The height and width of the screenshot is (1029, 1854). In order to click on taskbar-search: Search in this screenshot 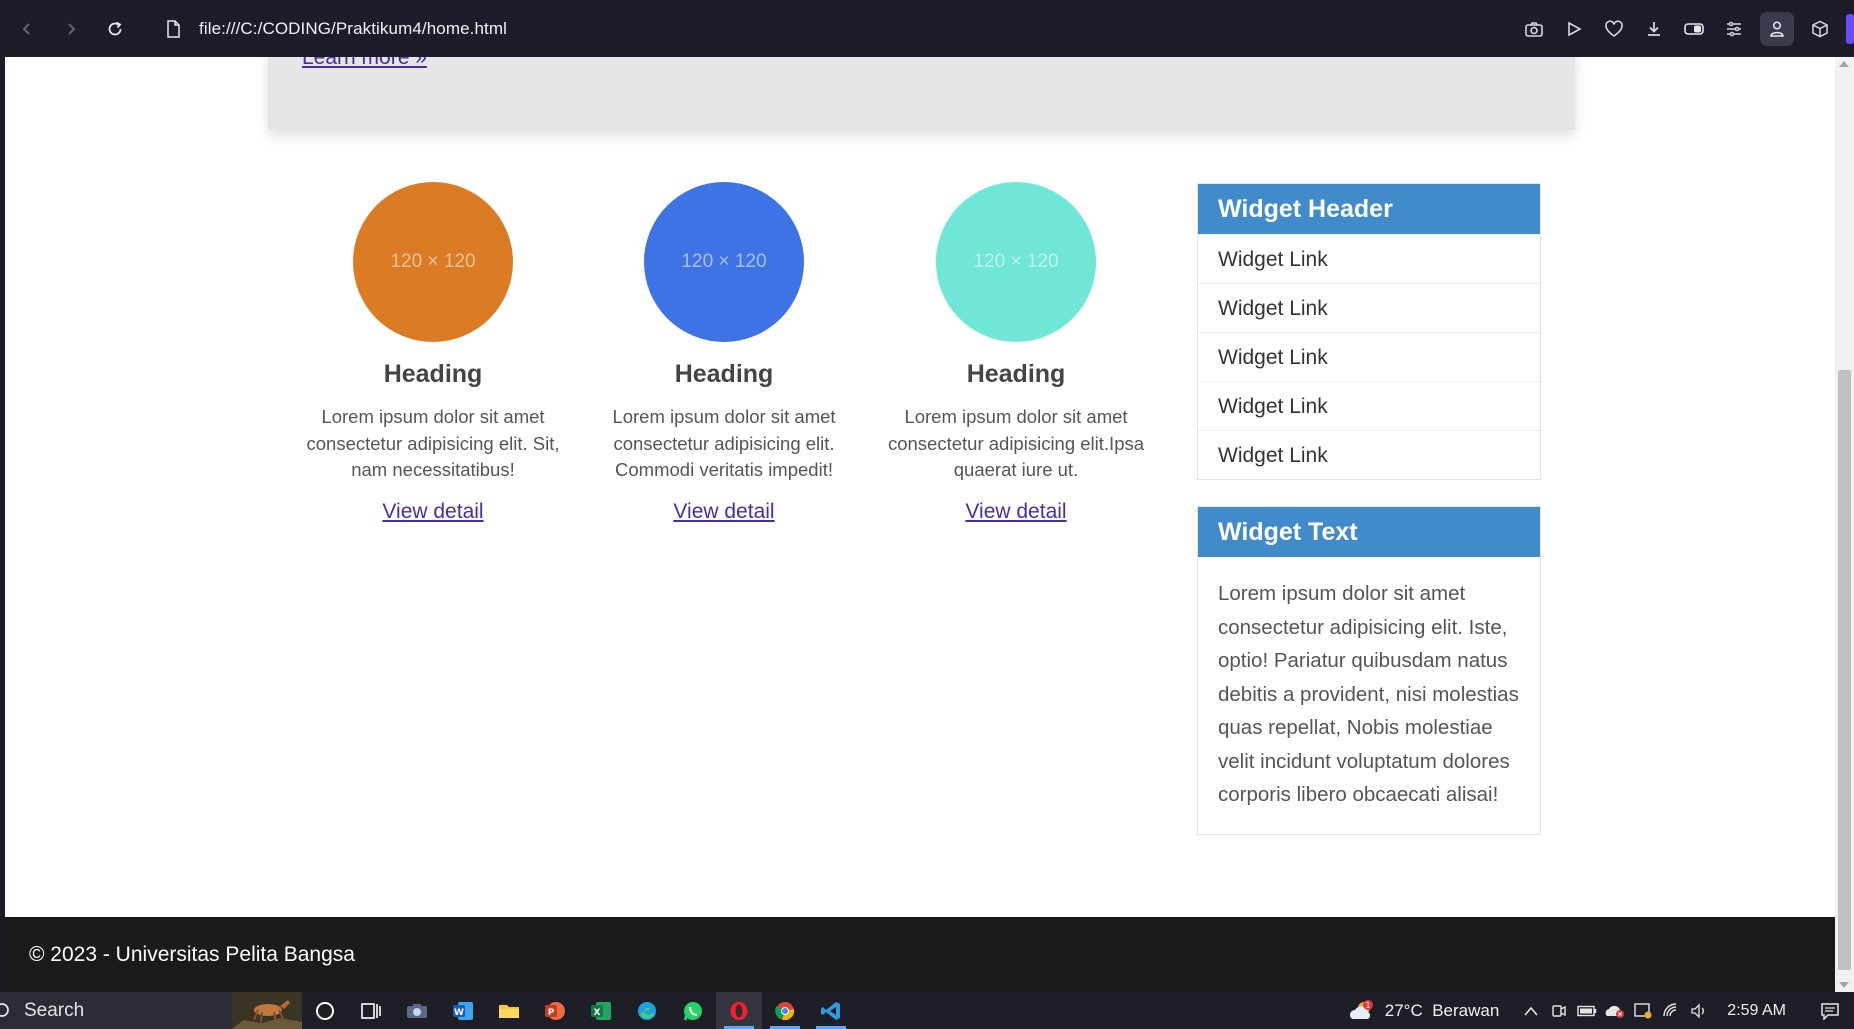, I will do `click(151, 1010)`.